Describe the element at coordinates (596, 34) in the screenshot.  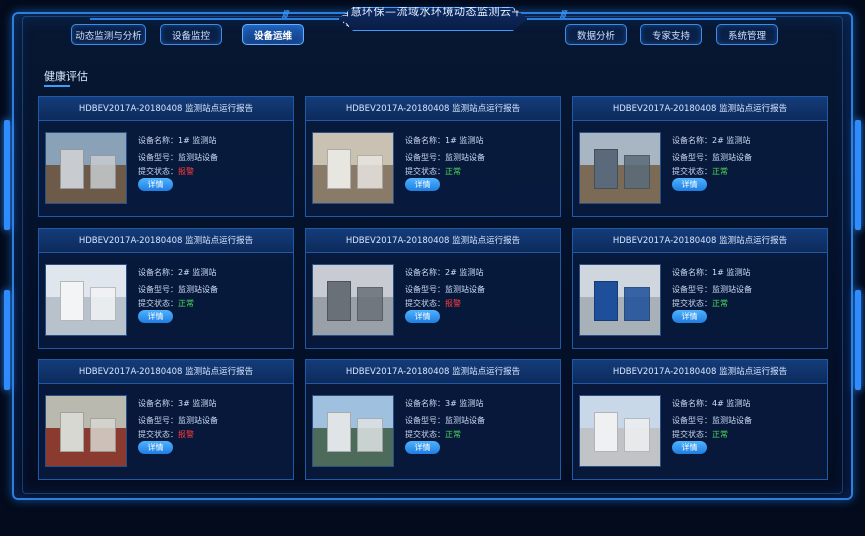
I see `nav-data-analysis: 数据分析` at that location.